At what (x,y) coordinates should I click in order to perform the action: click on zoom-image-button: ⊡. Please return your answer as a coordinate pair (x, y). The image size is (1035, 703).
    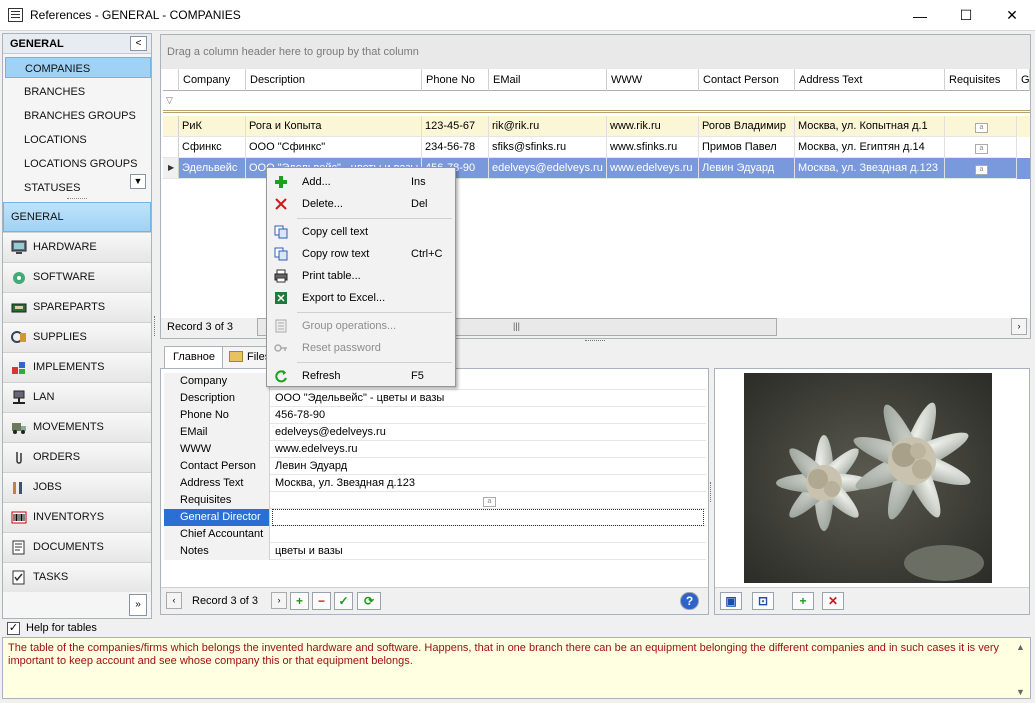
    Looking at the image, I should click on (763, 601).